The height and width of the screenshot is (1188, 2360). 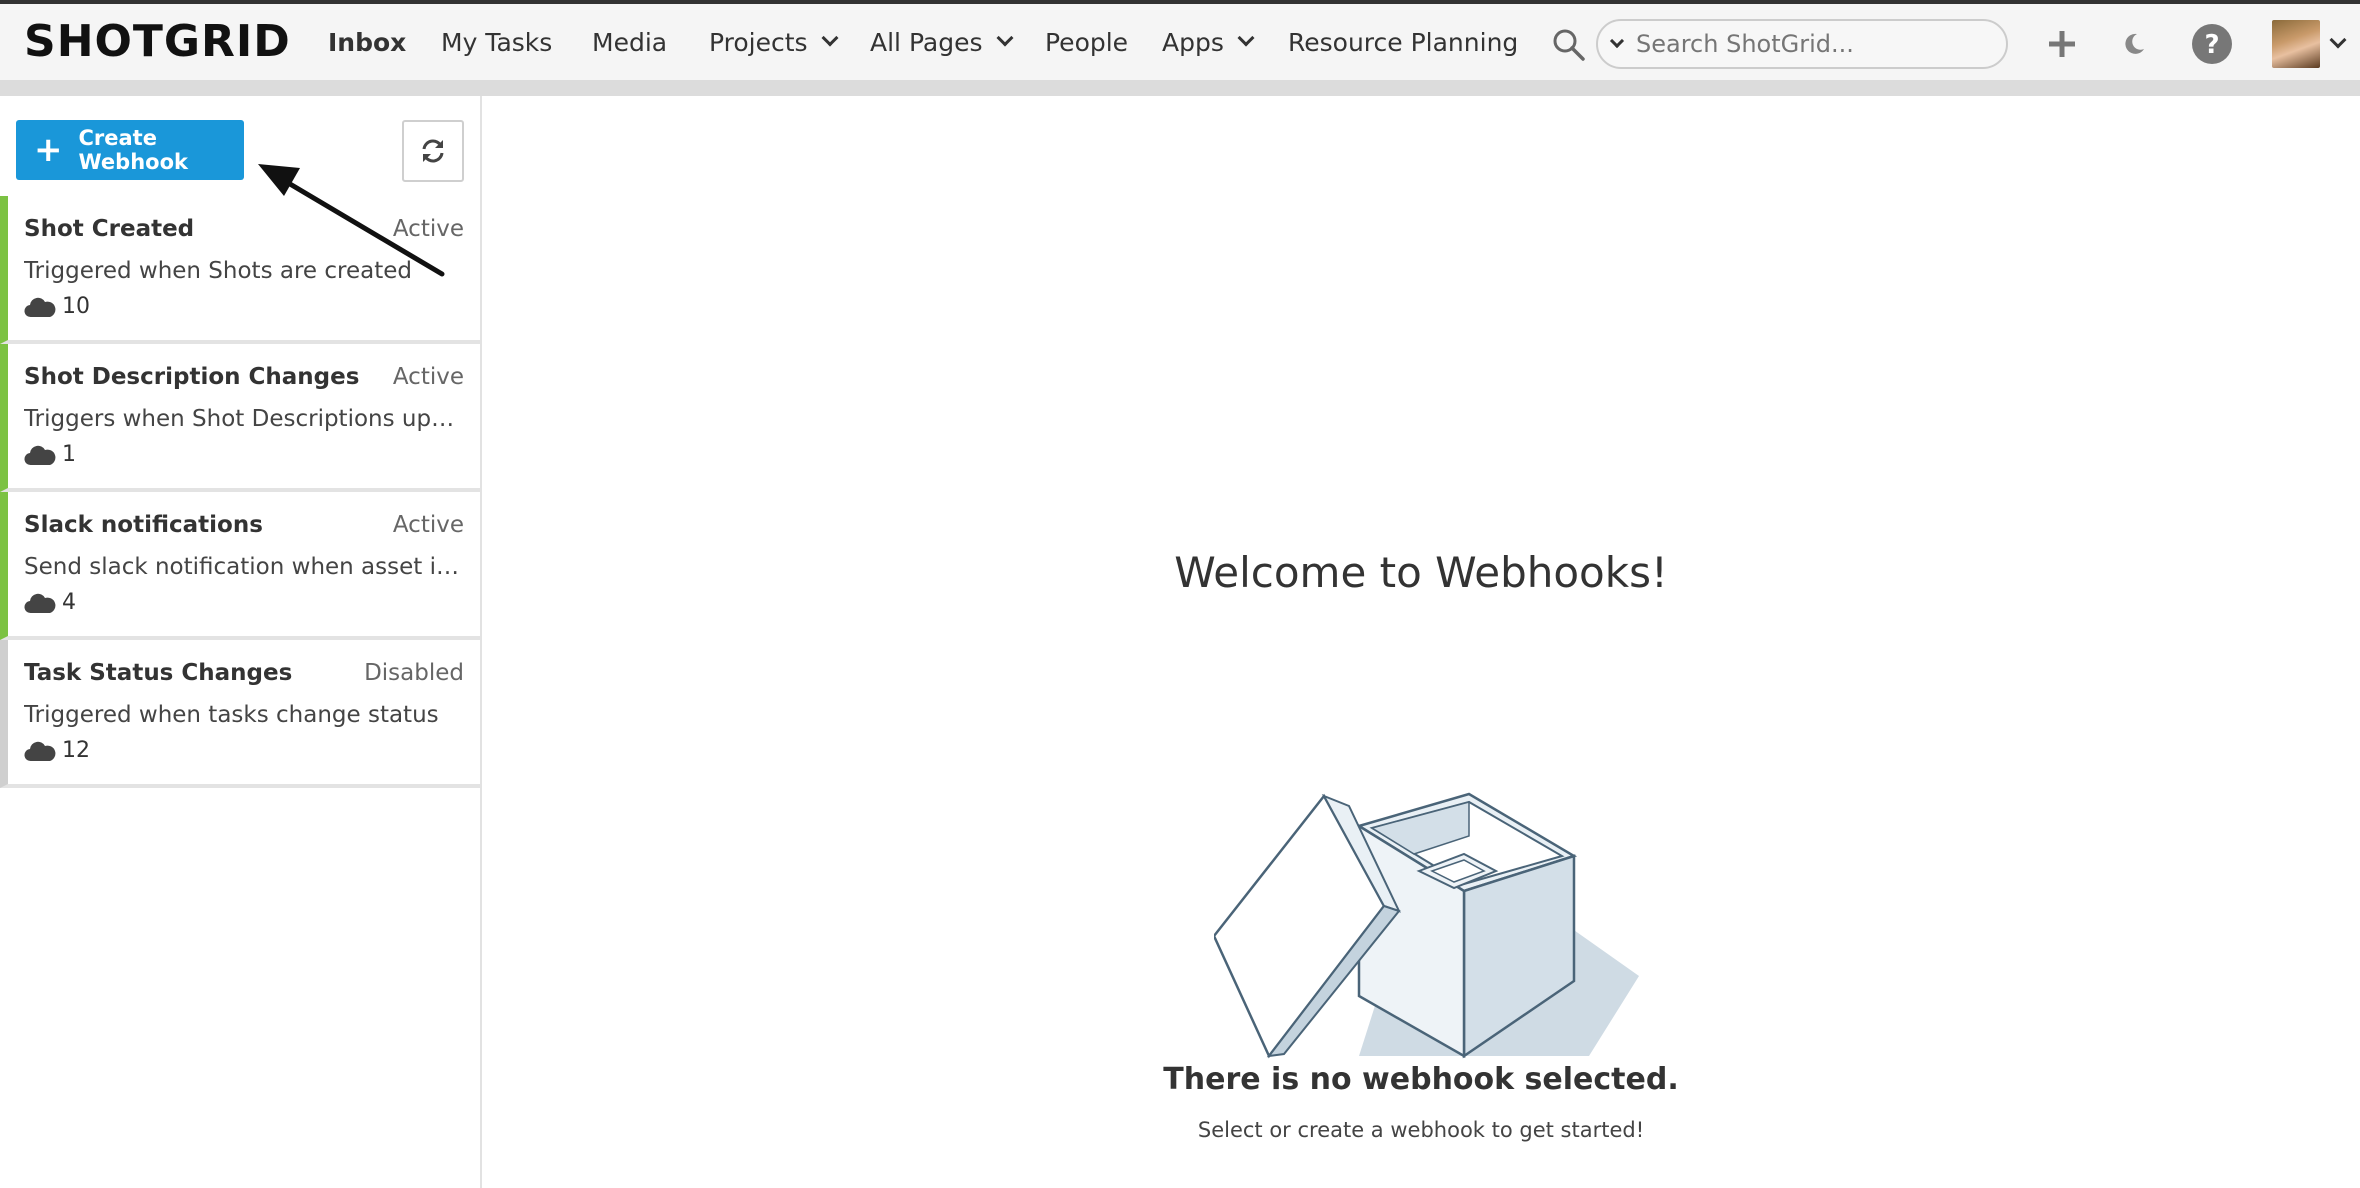 I want to click on nav-item-inbox: Inbox, so click(x=367, y=42).